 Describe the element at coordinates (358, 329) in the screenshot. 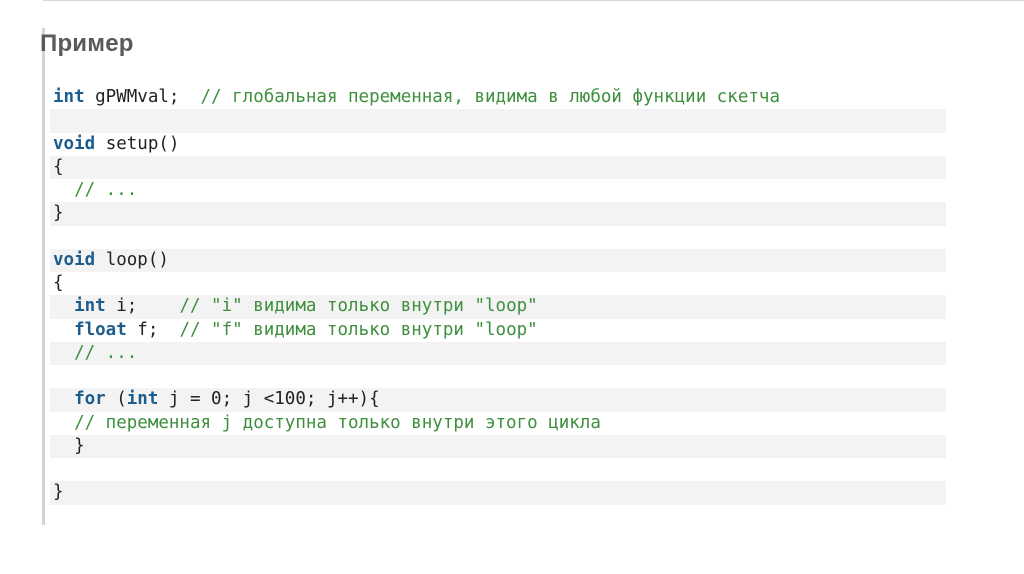

I see `code-comment: // "f" видима только внутри "loop"` at that location.